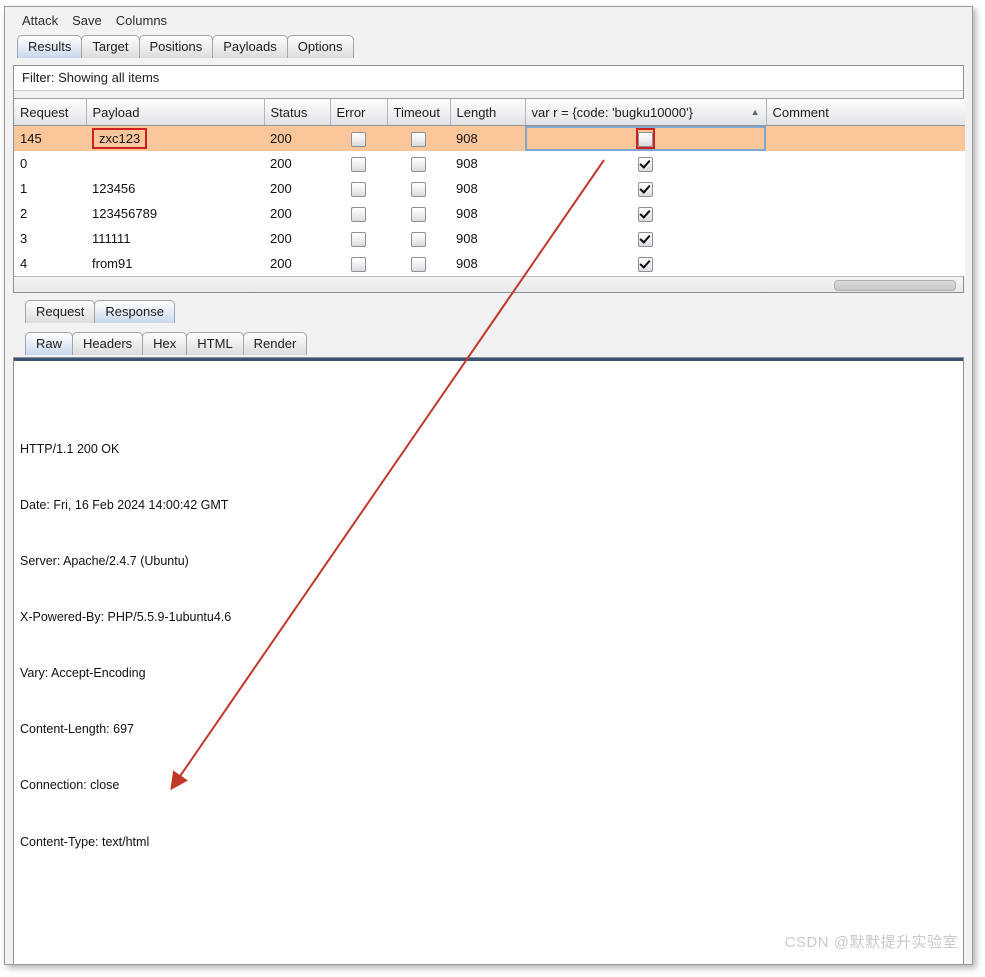 Image resolution: width=985 pixels, height=977 pixels. What do you see at coordinates (175, 188) in the screenshot?
I see `cell-payload: 123456` at bounding box center [175, 188].